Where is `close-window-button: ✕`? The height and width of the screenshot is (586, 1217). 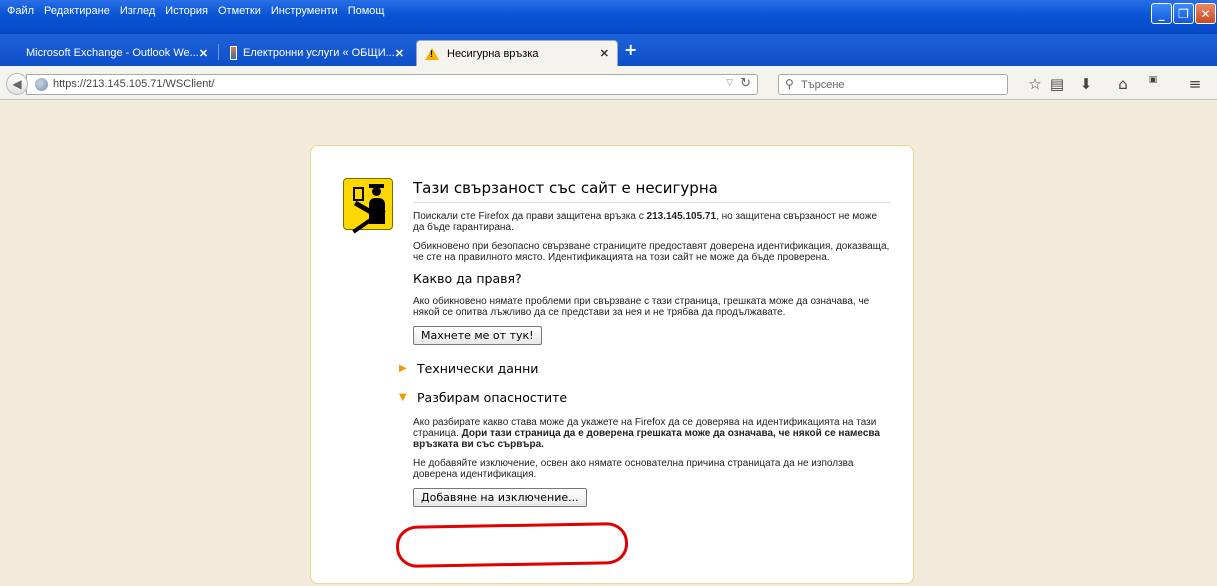 close-window-button: ✕ is located at coordinates (1205, 13).